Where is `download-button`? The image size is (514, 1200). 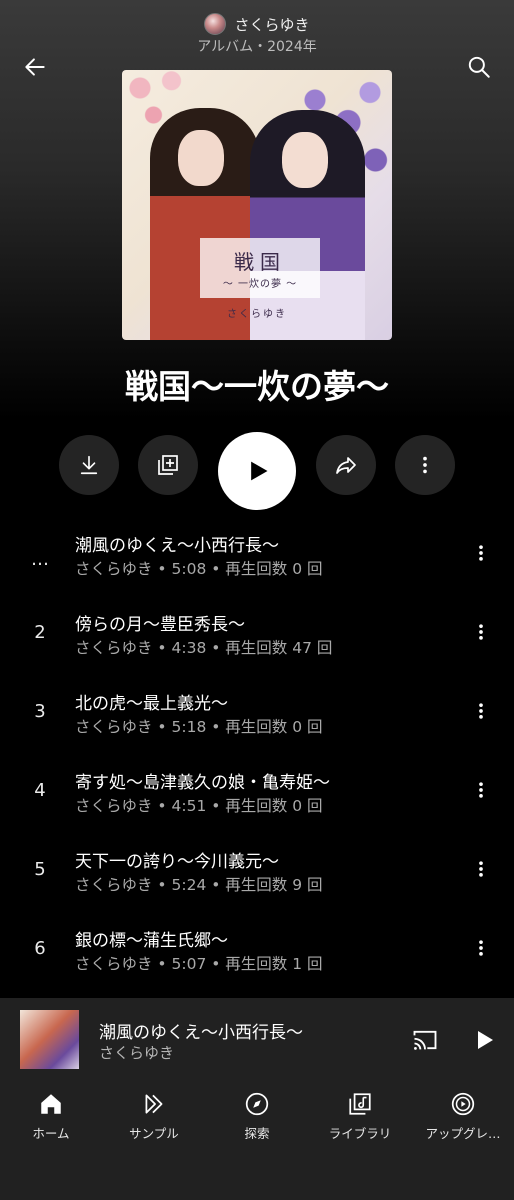
download-button is located at coordinates (89, 465).